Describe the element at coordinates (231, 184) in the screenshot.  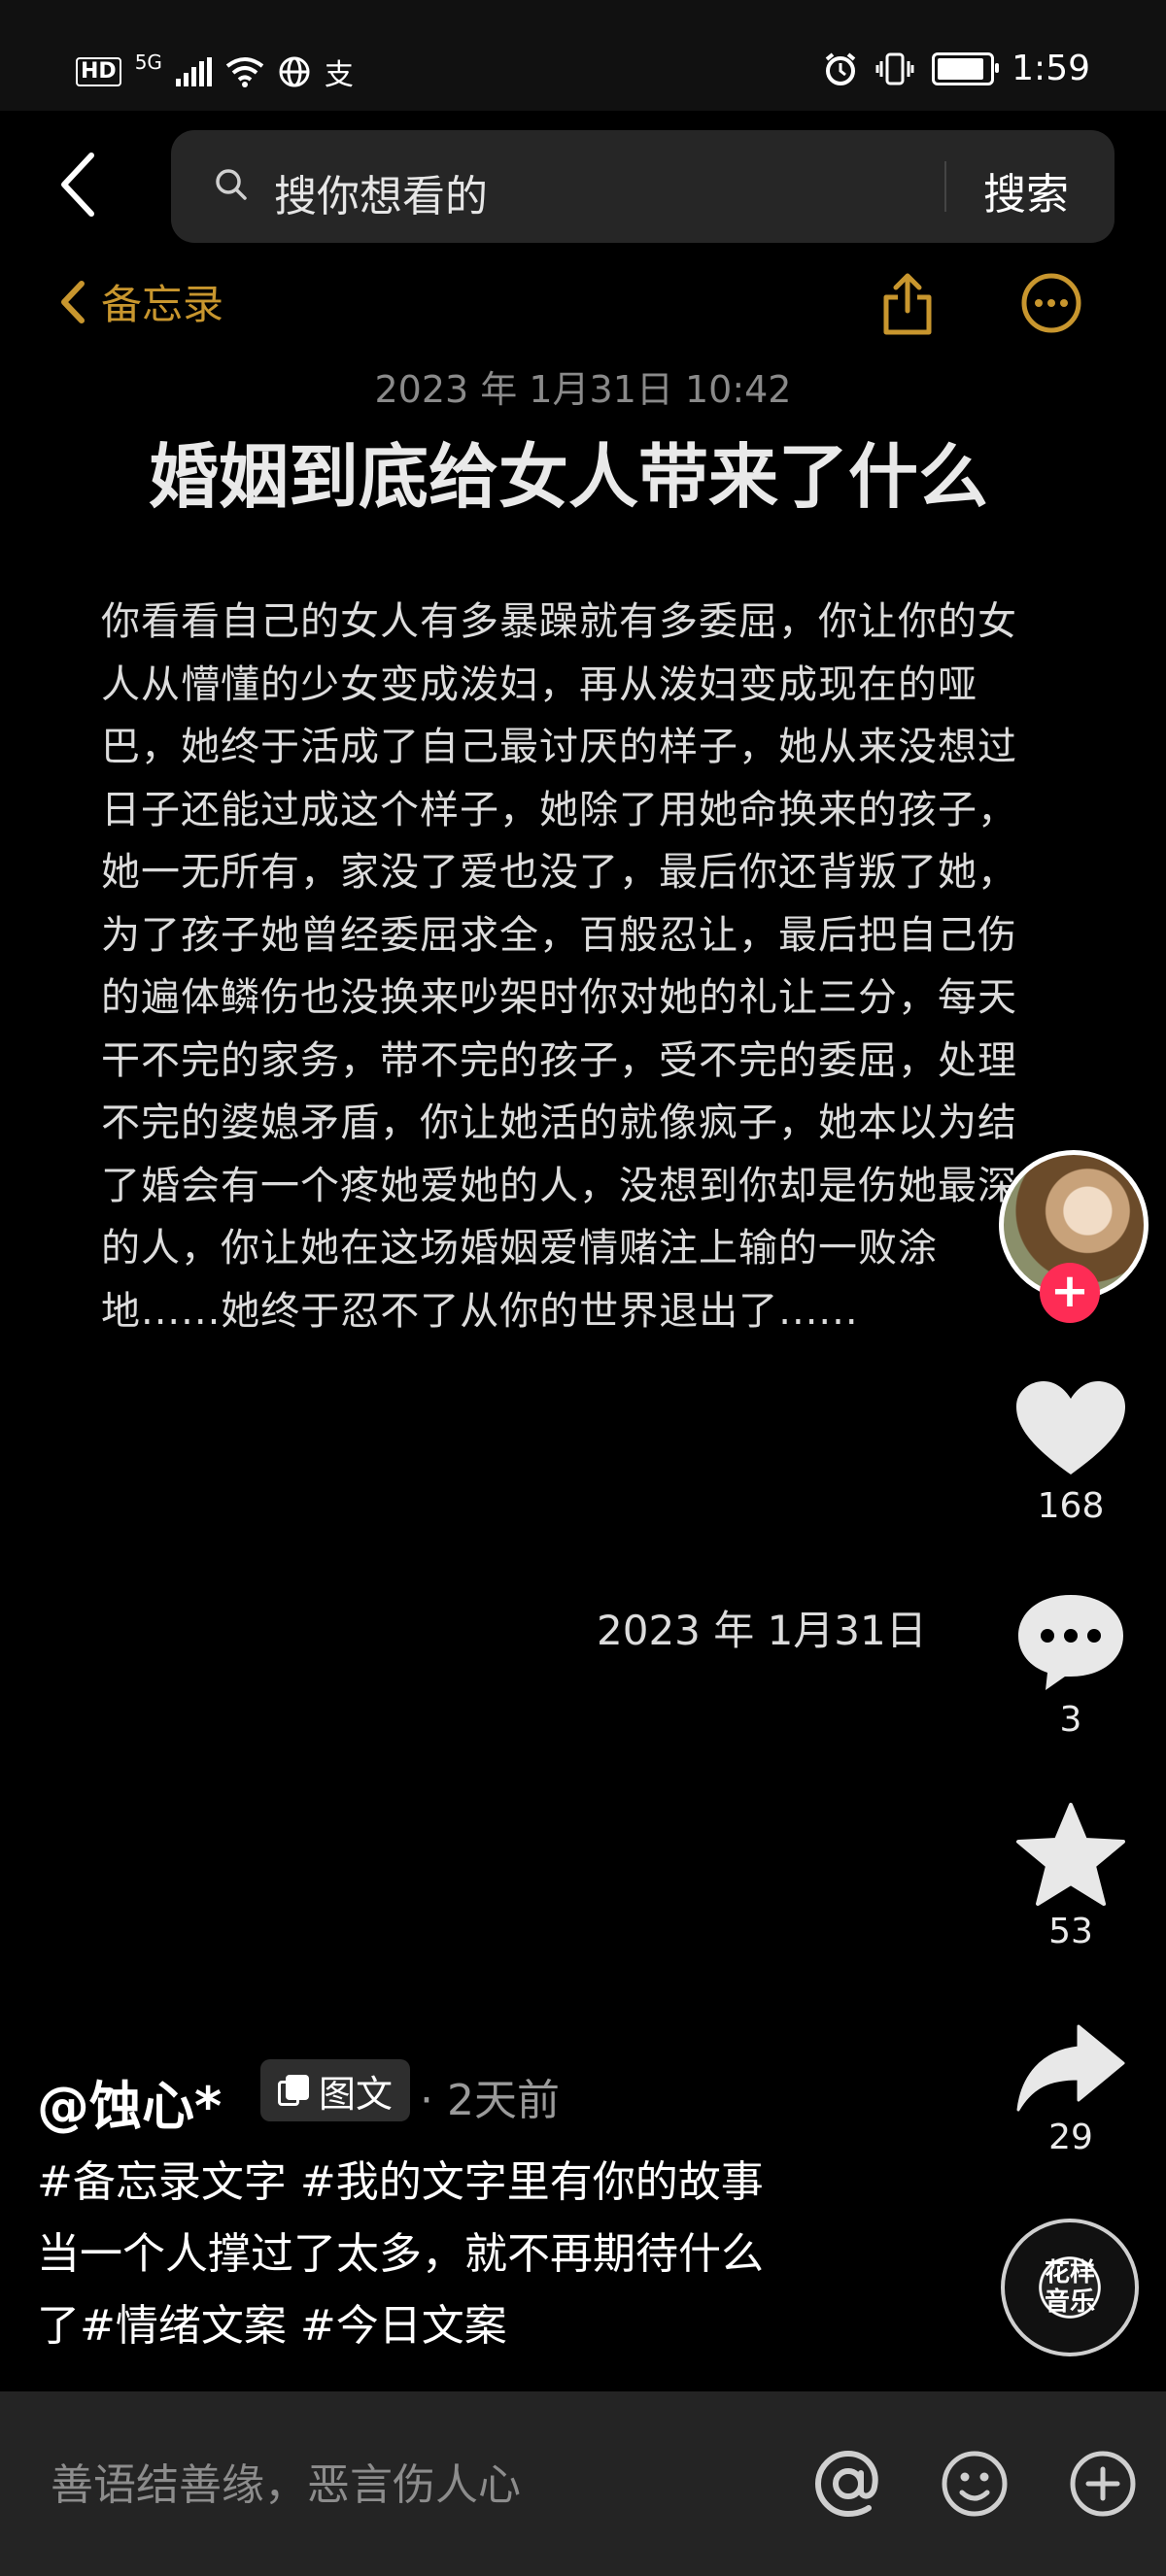
I see `search-icon` at that location.